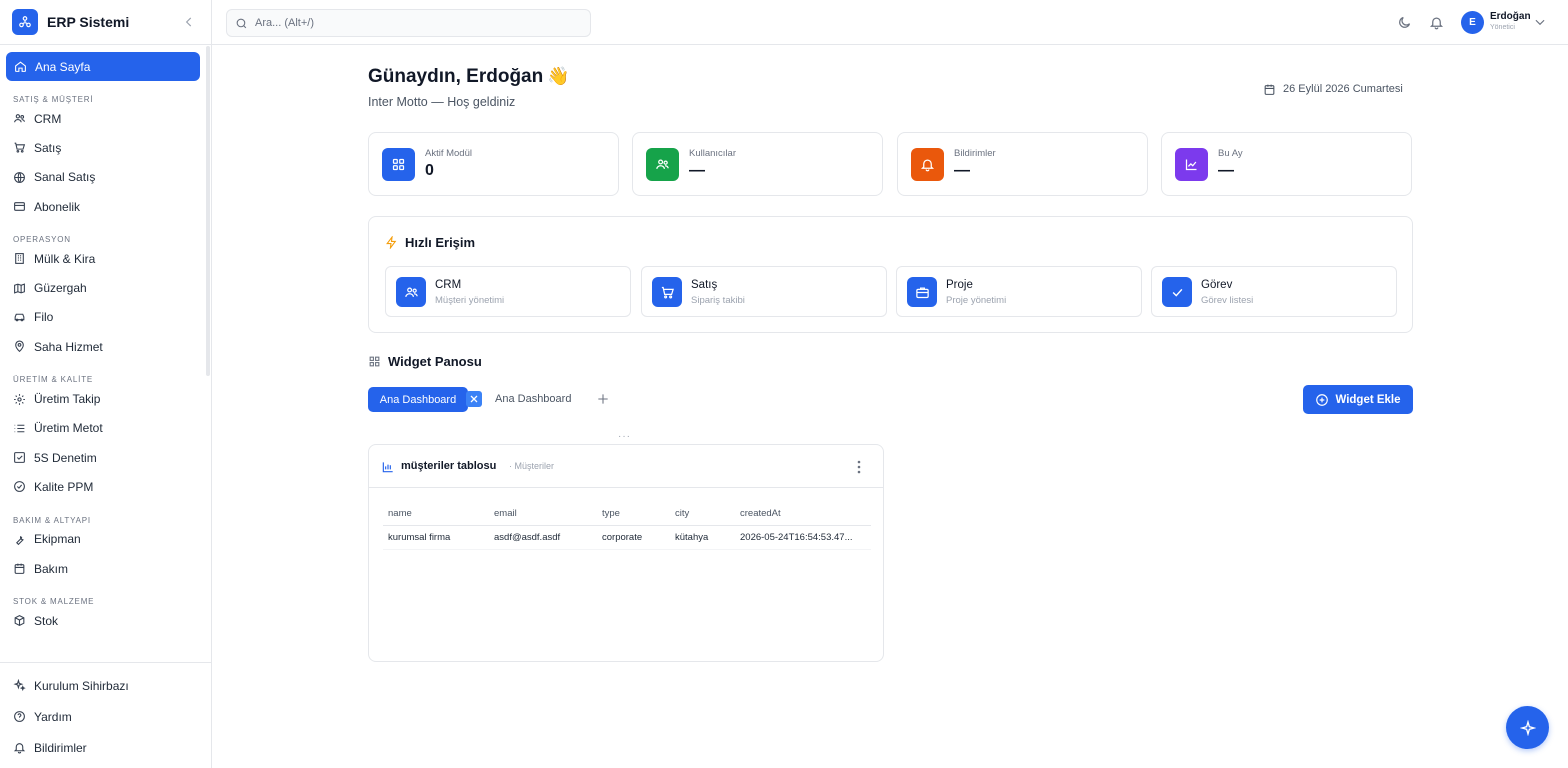 The width and height of the screenshot is (1568, 768). Describe the element at coordinates (1527, 727) in the screenshot. I see `assistant-fab-button` at that location.